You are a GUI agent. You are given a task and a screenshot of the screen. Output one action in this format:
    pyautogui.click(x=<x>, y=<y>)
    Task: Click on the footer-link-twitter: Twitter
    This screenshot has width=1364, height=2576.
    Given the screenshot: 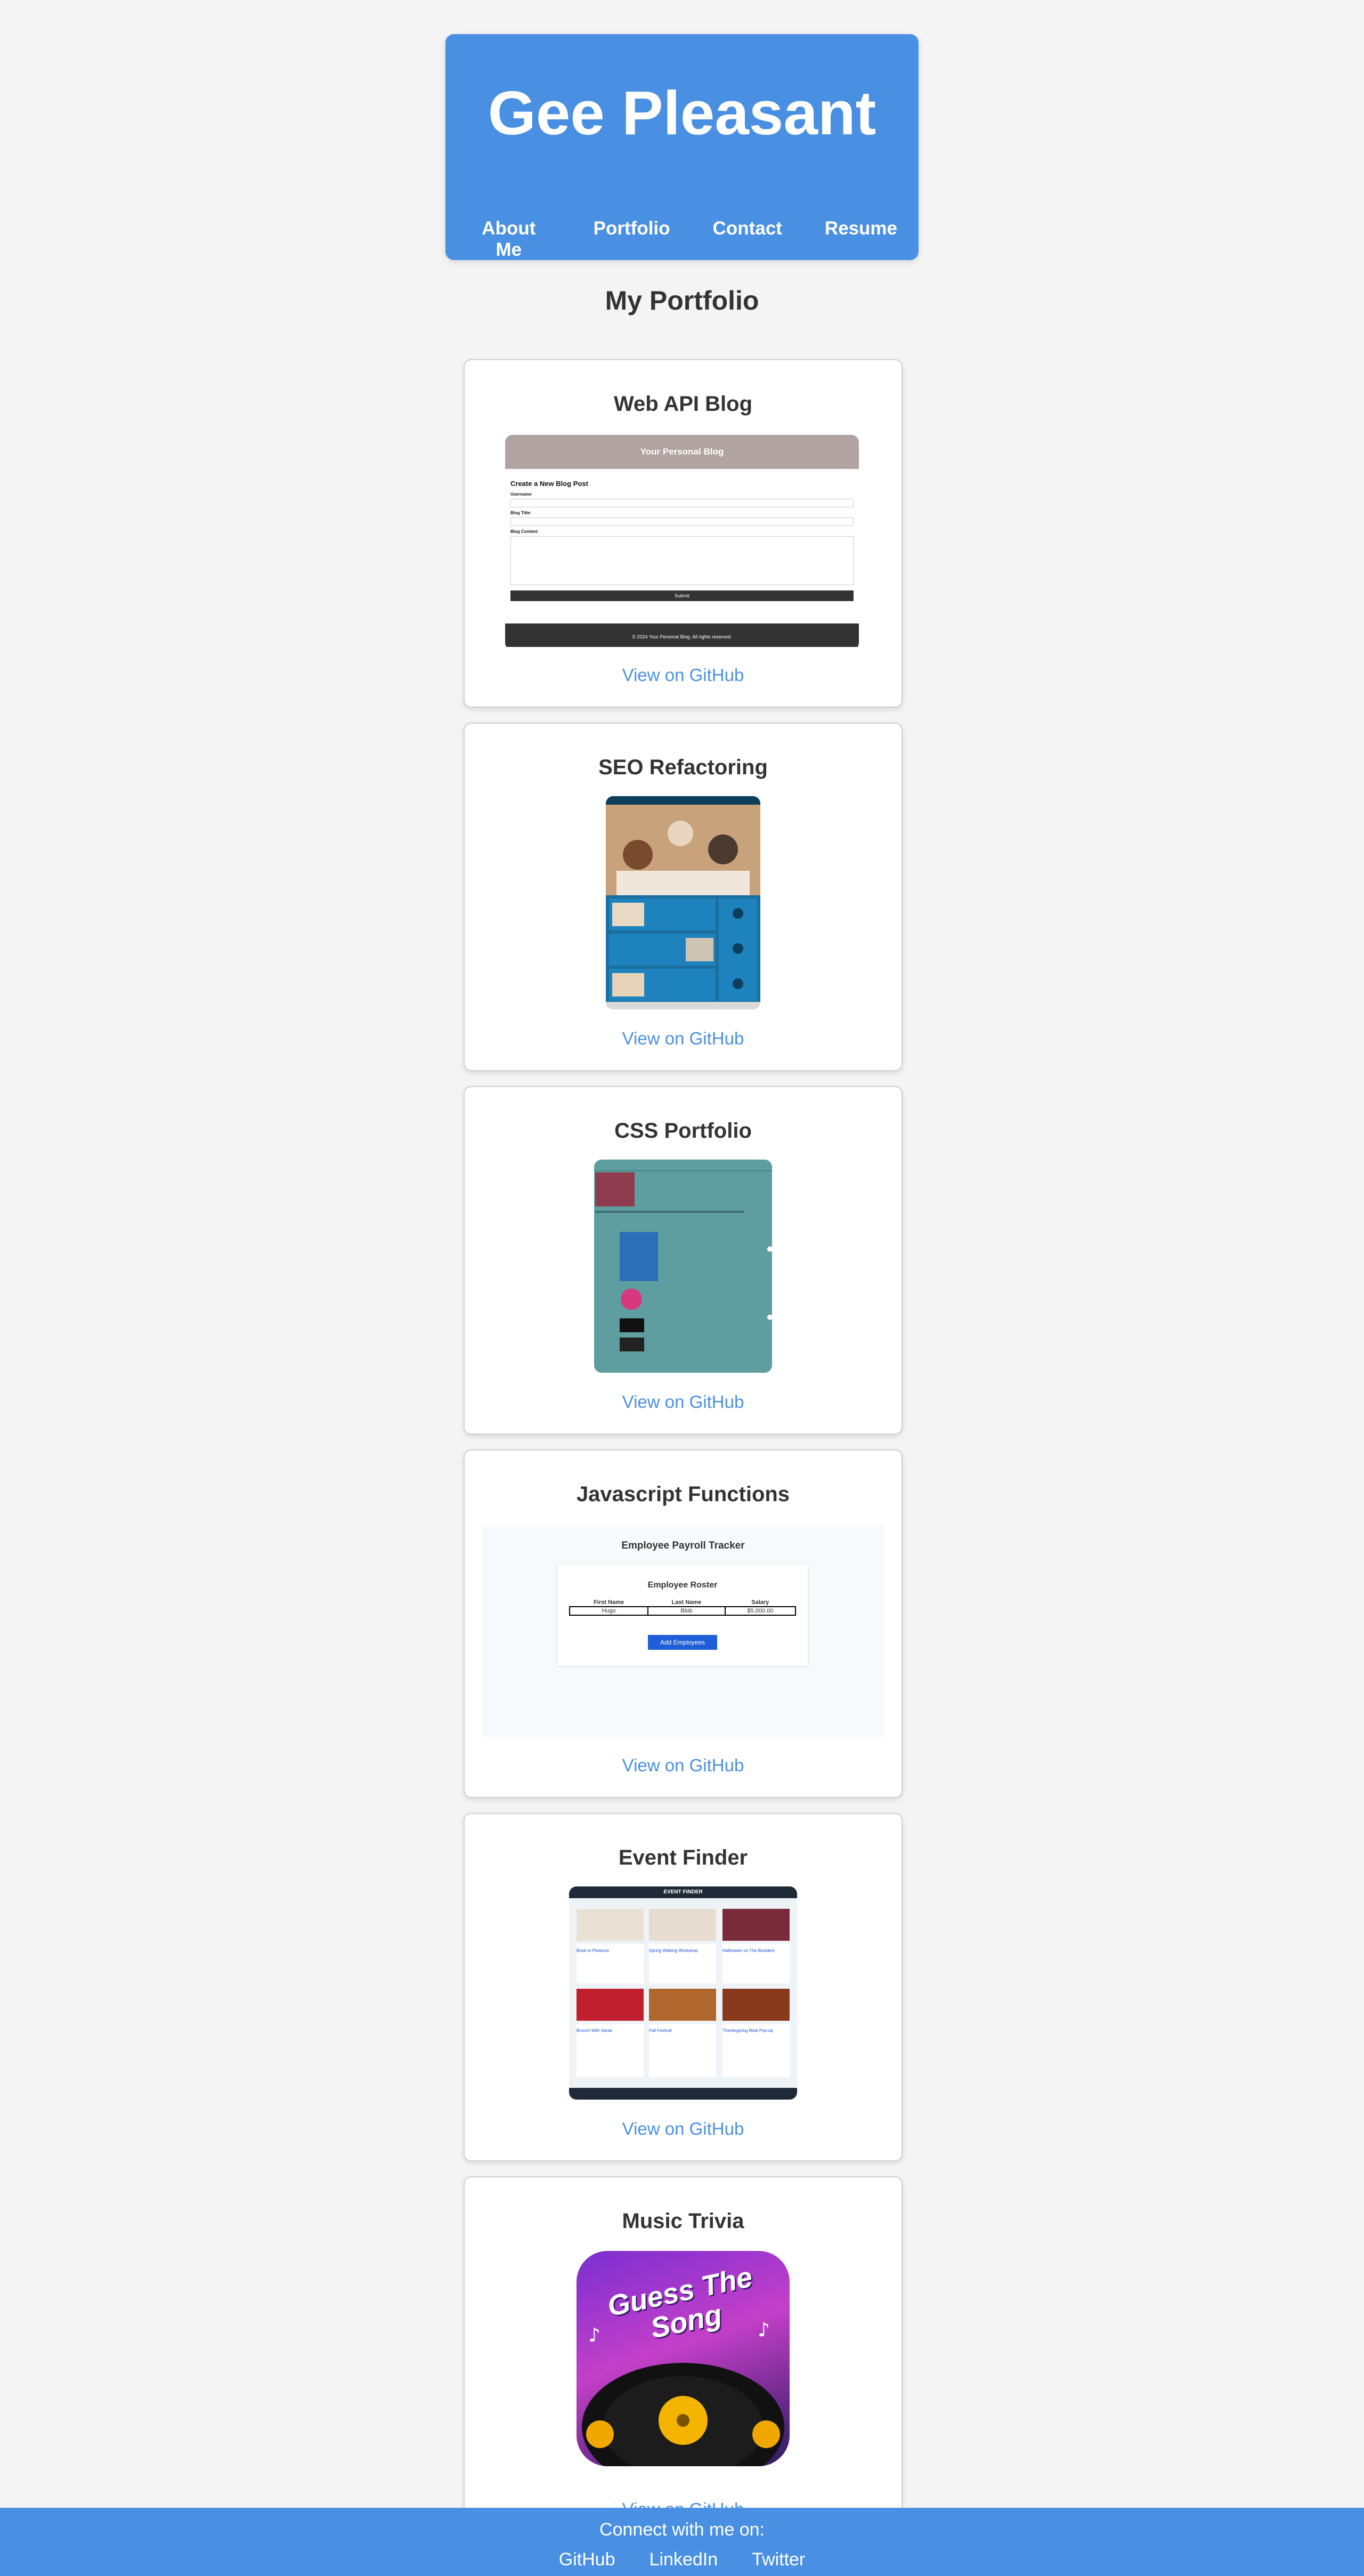 What is the action you would take?
    pyautogui.click(x=779, y=2560)
    